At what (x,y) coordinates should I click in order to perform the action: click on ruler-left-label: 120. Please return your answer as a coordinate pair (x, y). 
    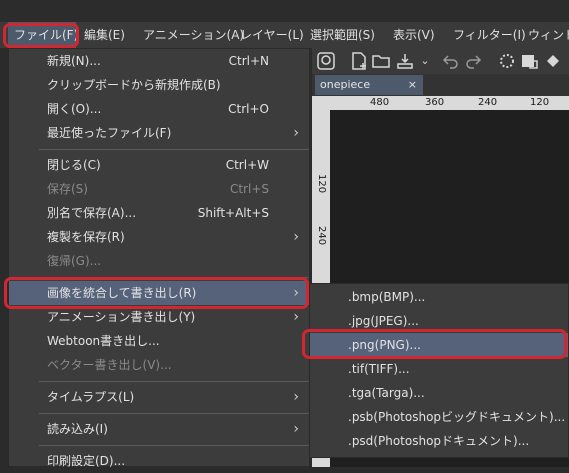
    Looking at the image, I should click on (321, 184).